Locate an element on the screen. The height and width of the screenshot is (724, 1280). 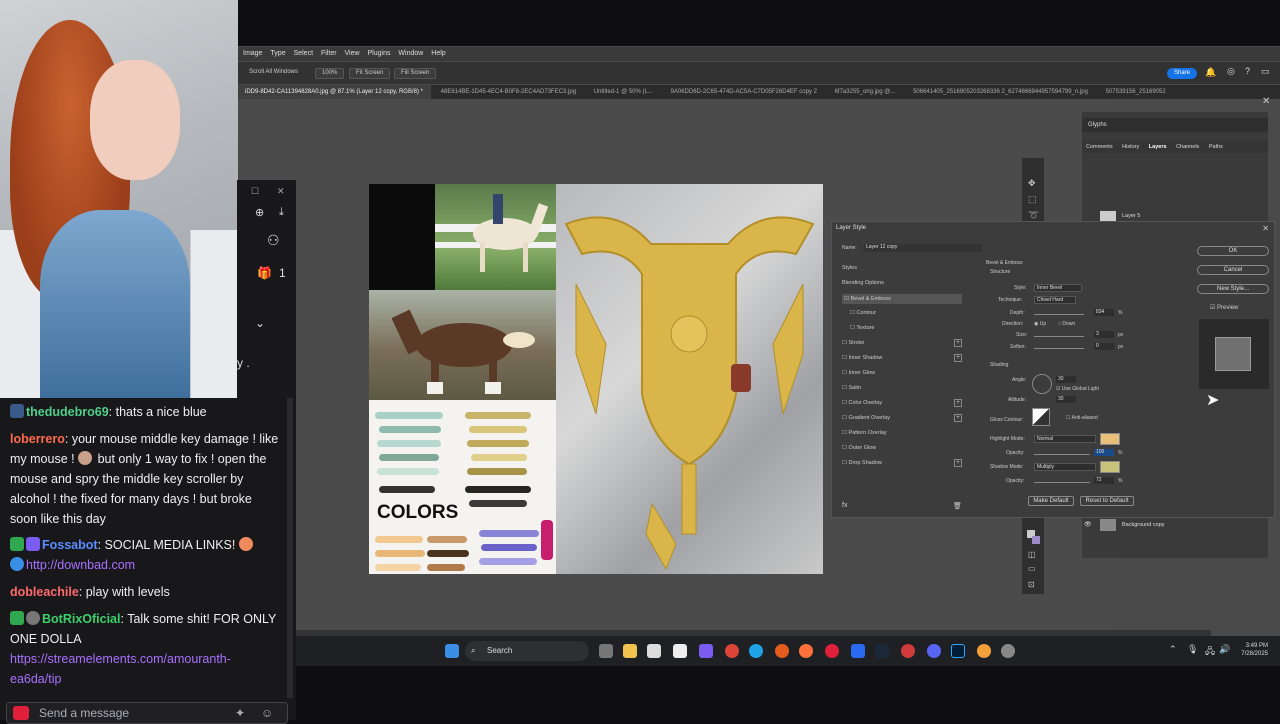
menu-plugins: Plugins is located at coordinates (379, 53).